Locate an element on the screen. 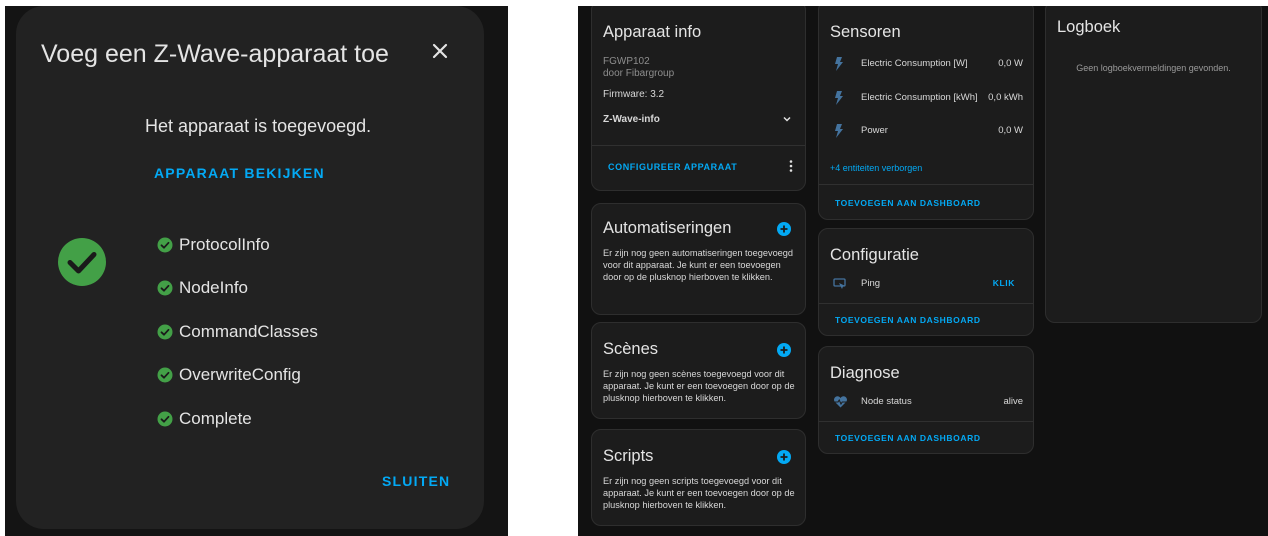 The image size is (1268, 536). node-status-row: Node status alive is located at coordinates (926, 402).